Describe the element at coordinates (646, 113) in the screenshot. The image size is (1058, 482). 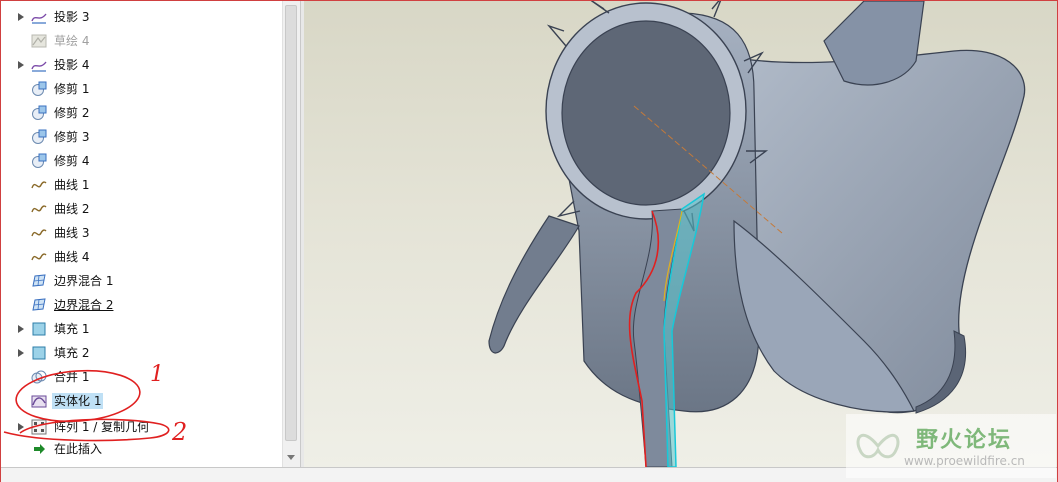
I see `hub-bore` at that location.